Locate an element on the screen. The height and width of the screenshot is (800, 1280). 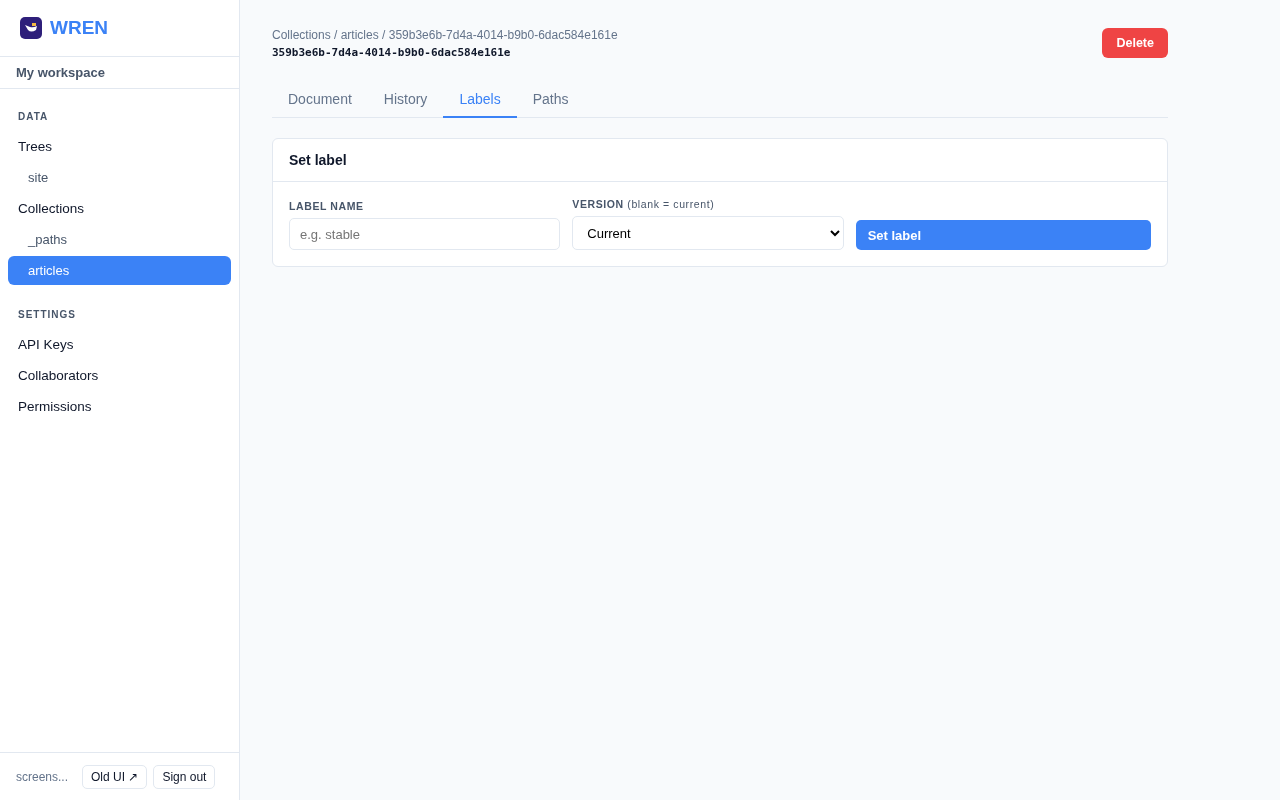
sidebar-item: _paths is located at coordinates (119, 239).